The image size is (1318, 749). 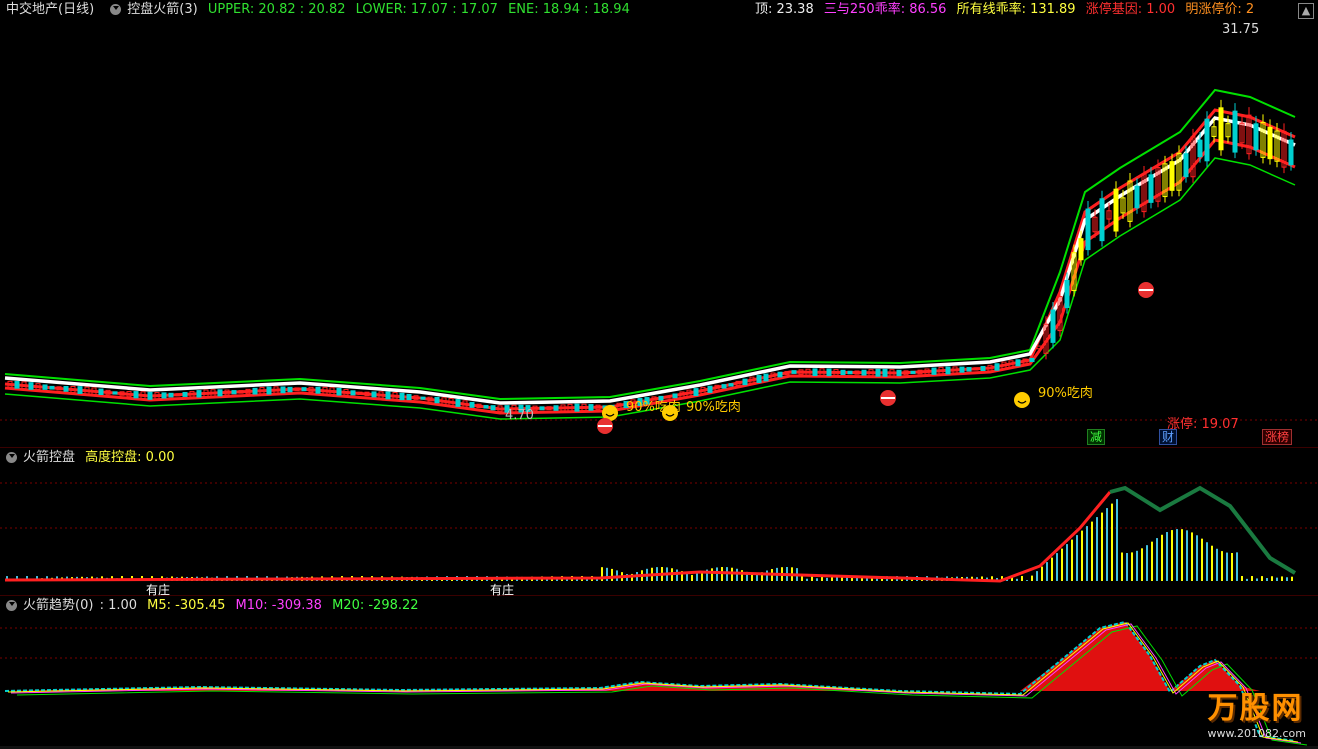 What do you see at coordinates (375, 605) in the screenshot?
I see `m20-value: M20: -298.22` at bounding box center [375, 605].